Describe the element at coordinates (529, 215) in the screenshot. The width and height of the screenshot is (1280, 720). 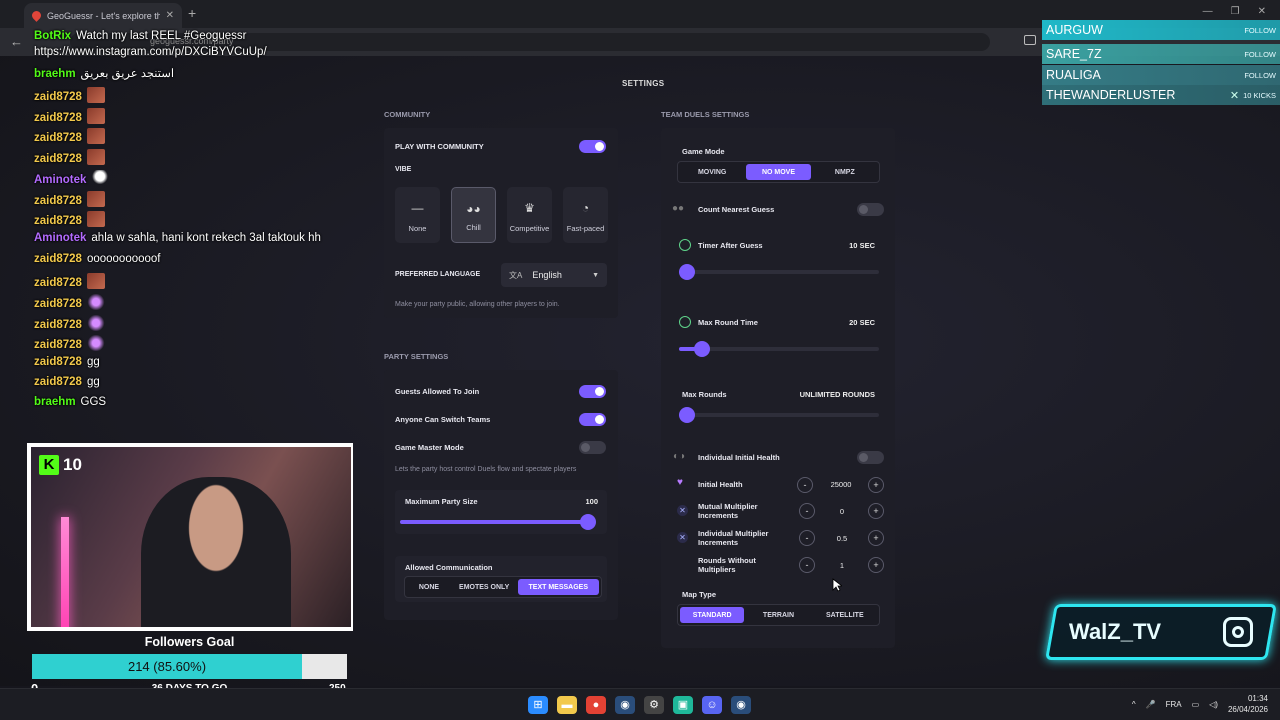
I see `vibe-option-competitive: ♛ Competitive` at that location.